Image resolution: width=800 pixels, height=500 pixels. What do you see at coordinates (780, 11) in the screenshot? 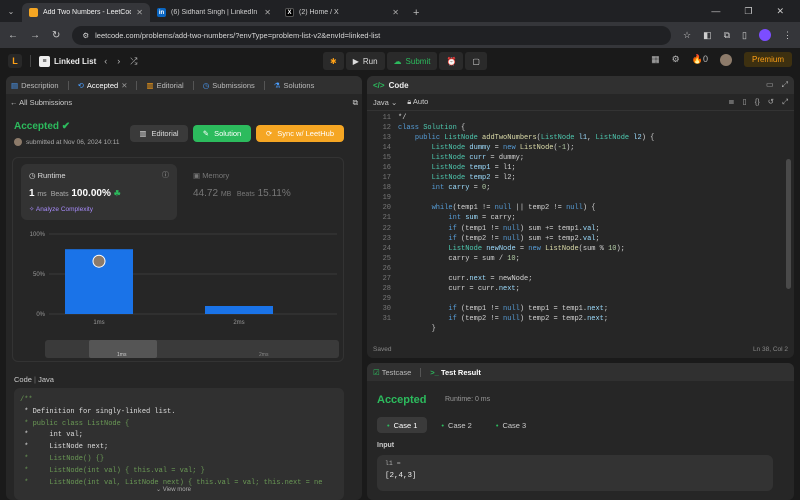
I see `close-window-icon: ✕` at bounding box center [780, 11].